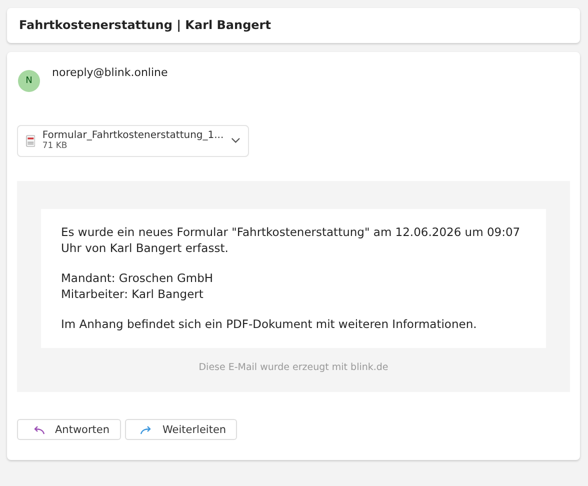  Describe the element at coordinates (110, 72) in the screenshot. I see `sender-address: noreply@blink.online` at that location.